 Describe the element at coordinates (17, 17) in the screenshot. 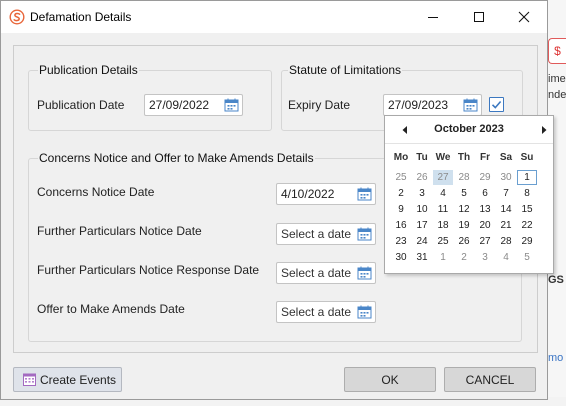

I see `app-logo-icon` at that location.